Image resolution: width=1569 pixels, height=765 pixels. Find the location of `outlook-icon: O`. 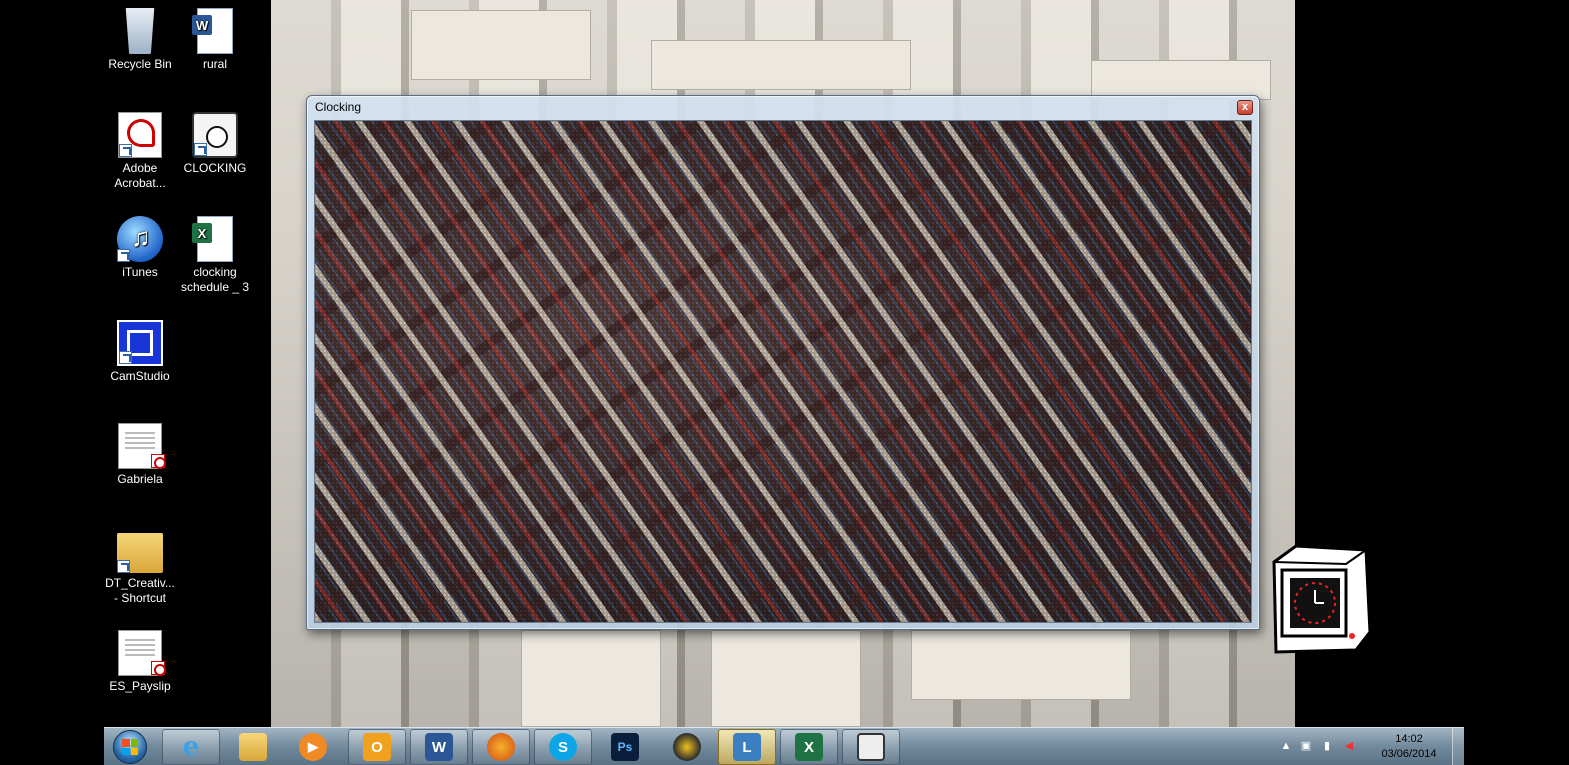

outlook-icon: O is located at coordinates (377, 747).